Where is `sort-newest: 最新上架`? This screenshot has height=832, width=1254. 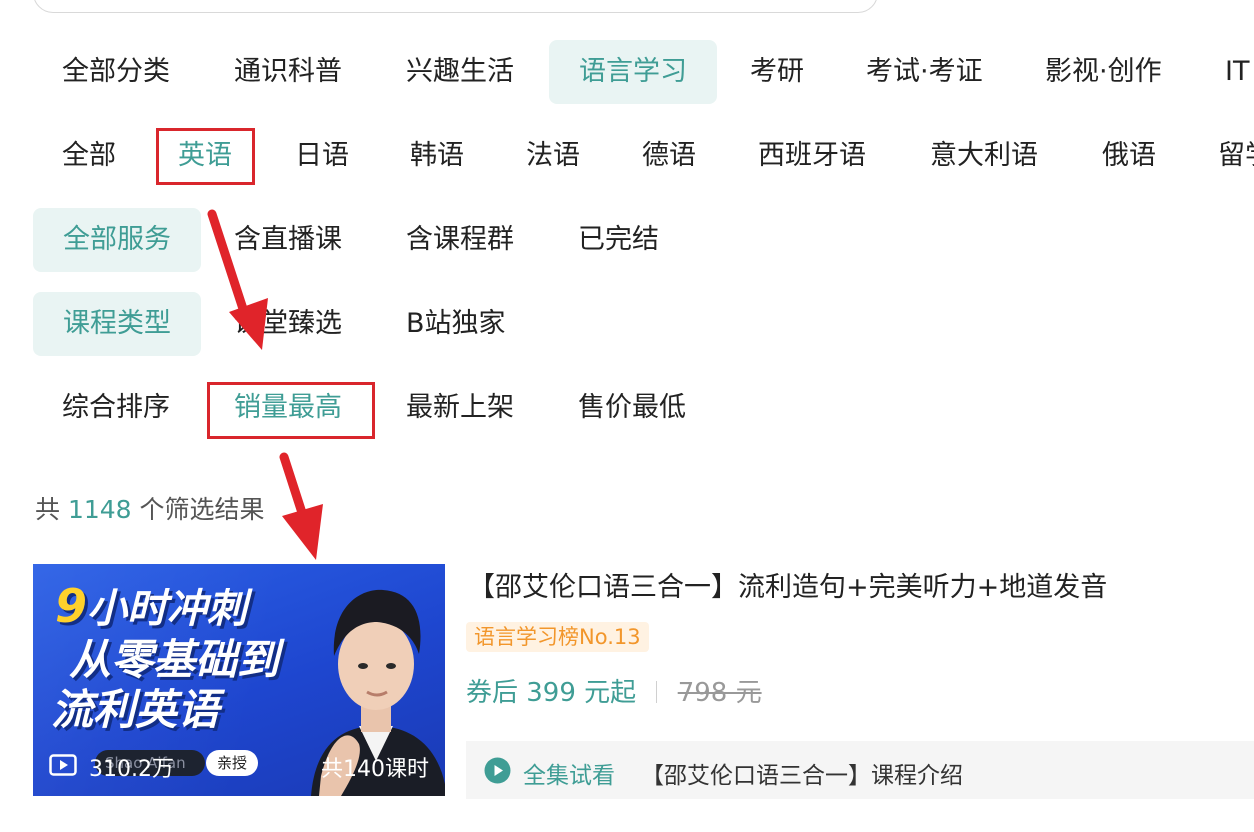 sort-newest: 最新上架 is located at coordinates (460, 408).